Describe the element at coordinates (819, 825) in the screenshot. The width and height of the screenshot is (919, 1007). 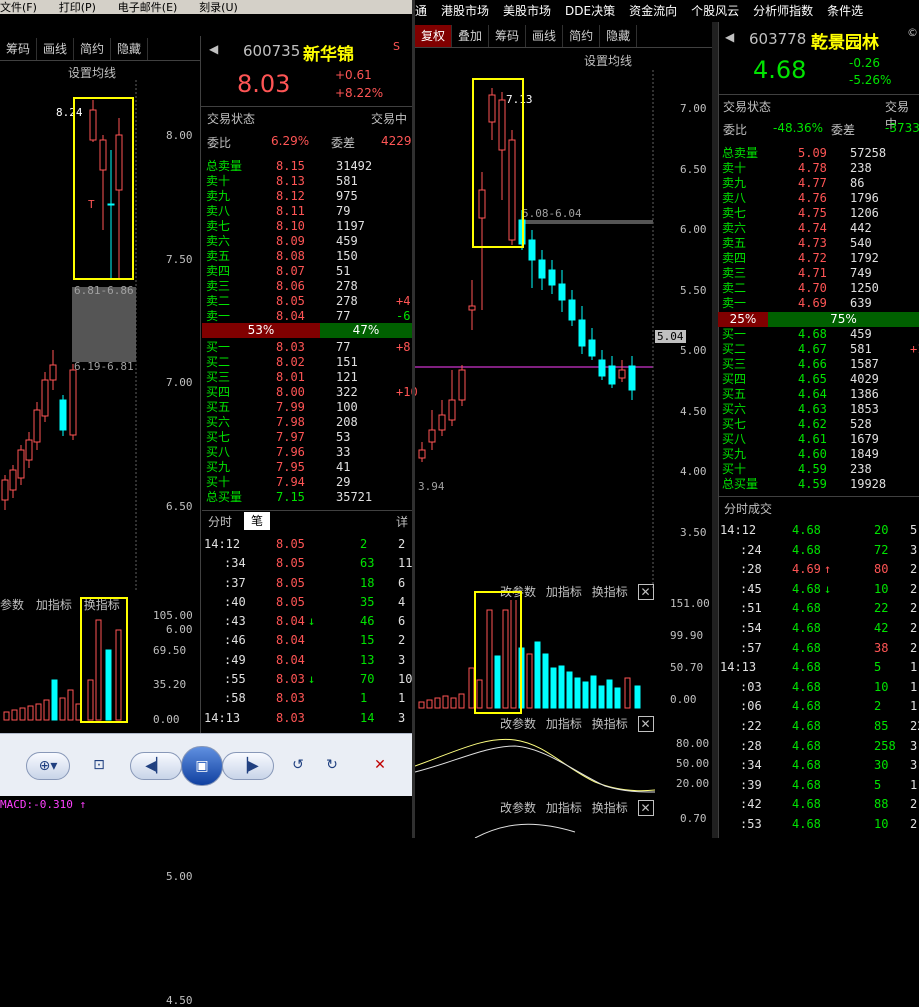
I see `tick-row: :53 4.68 10 2` at that location.